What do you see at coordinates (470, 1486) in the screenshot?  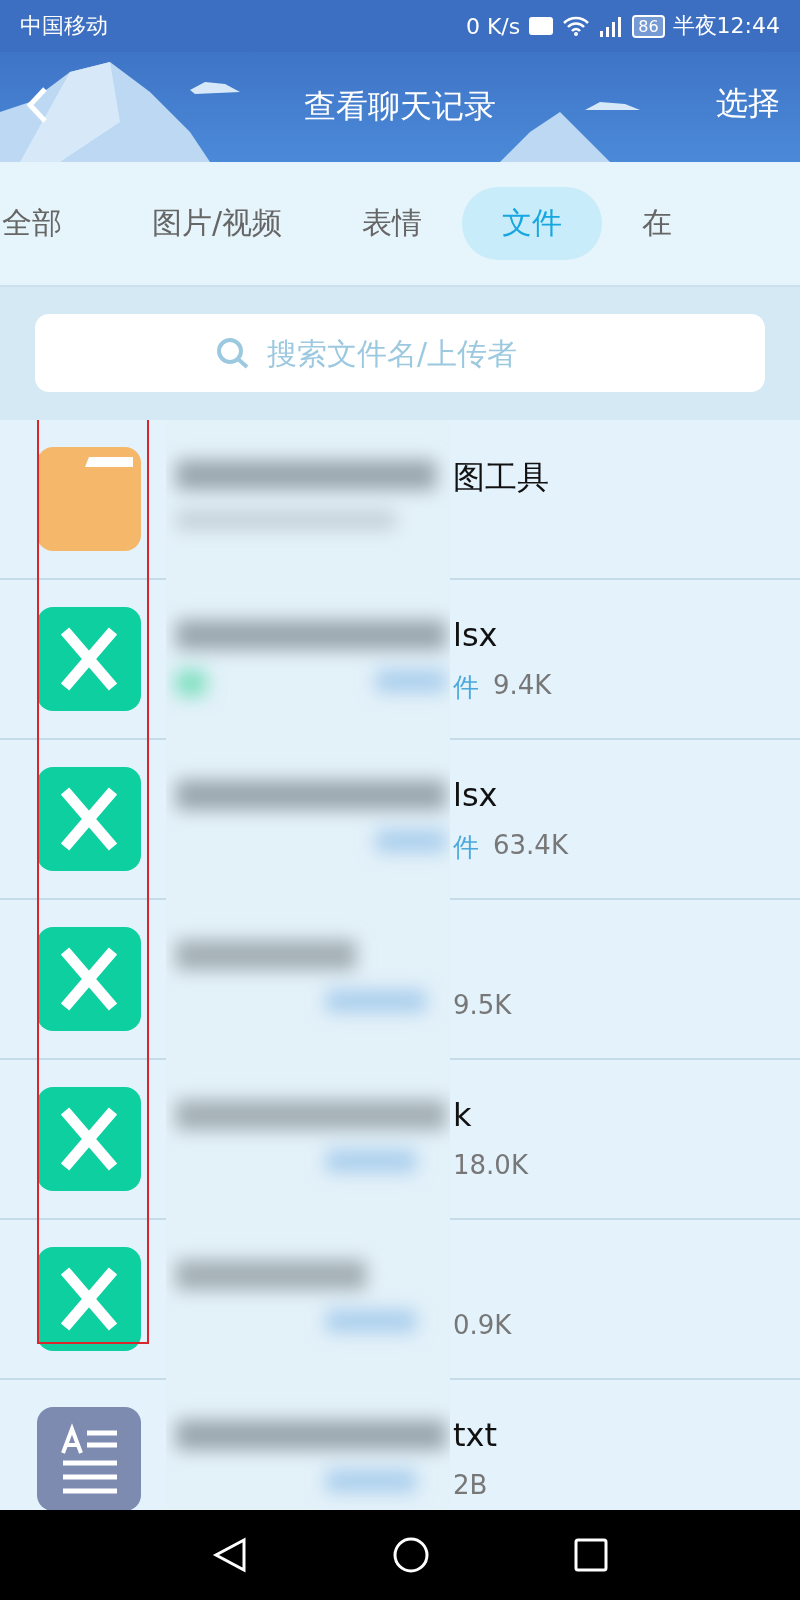 I see `file-size: 2B` at bounding box center [470, 1486].